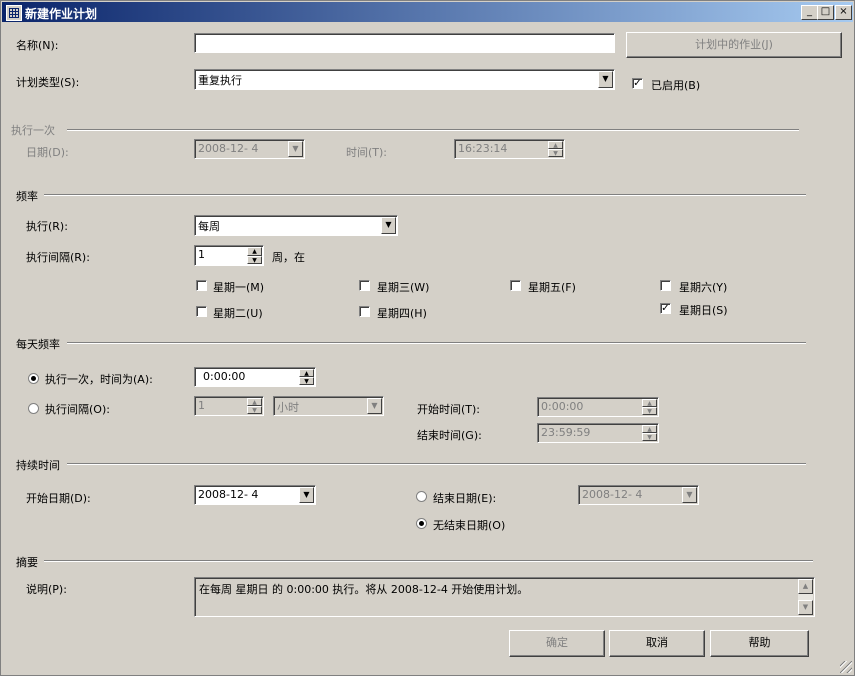 This screenshot has width=855, height=676. Describe the element at coordinates (449, 409) in the screenshot. I see `start-time-label: 开始时间(T):` at that location.